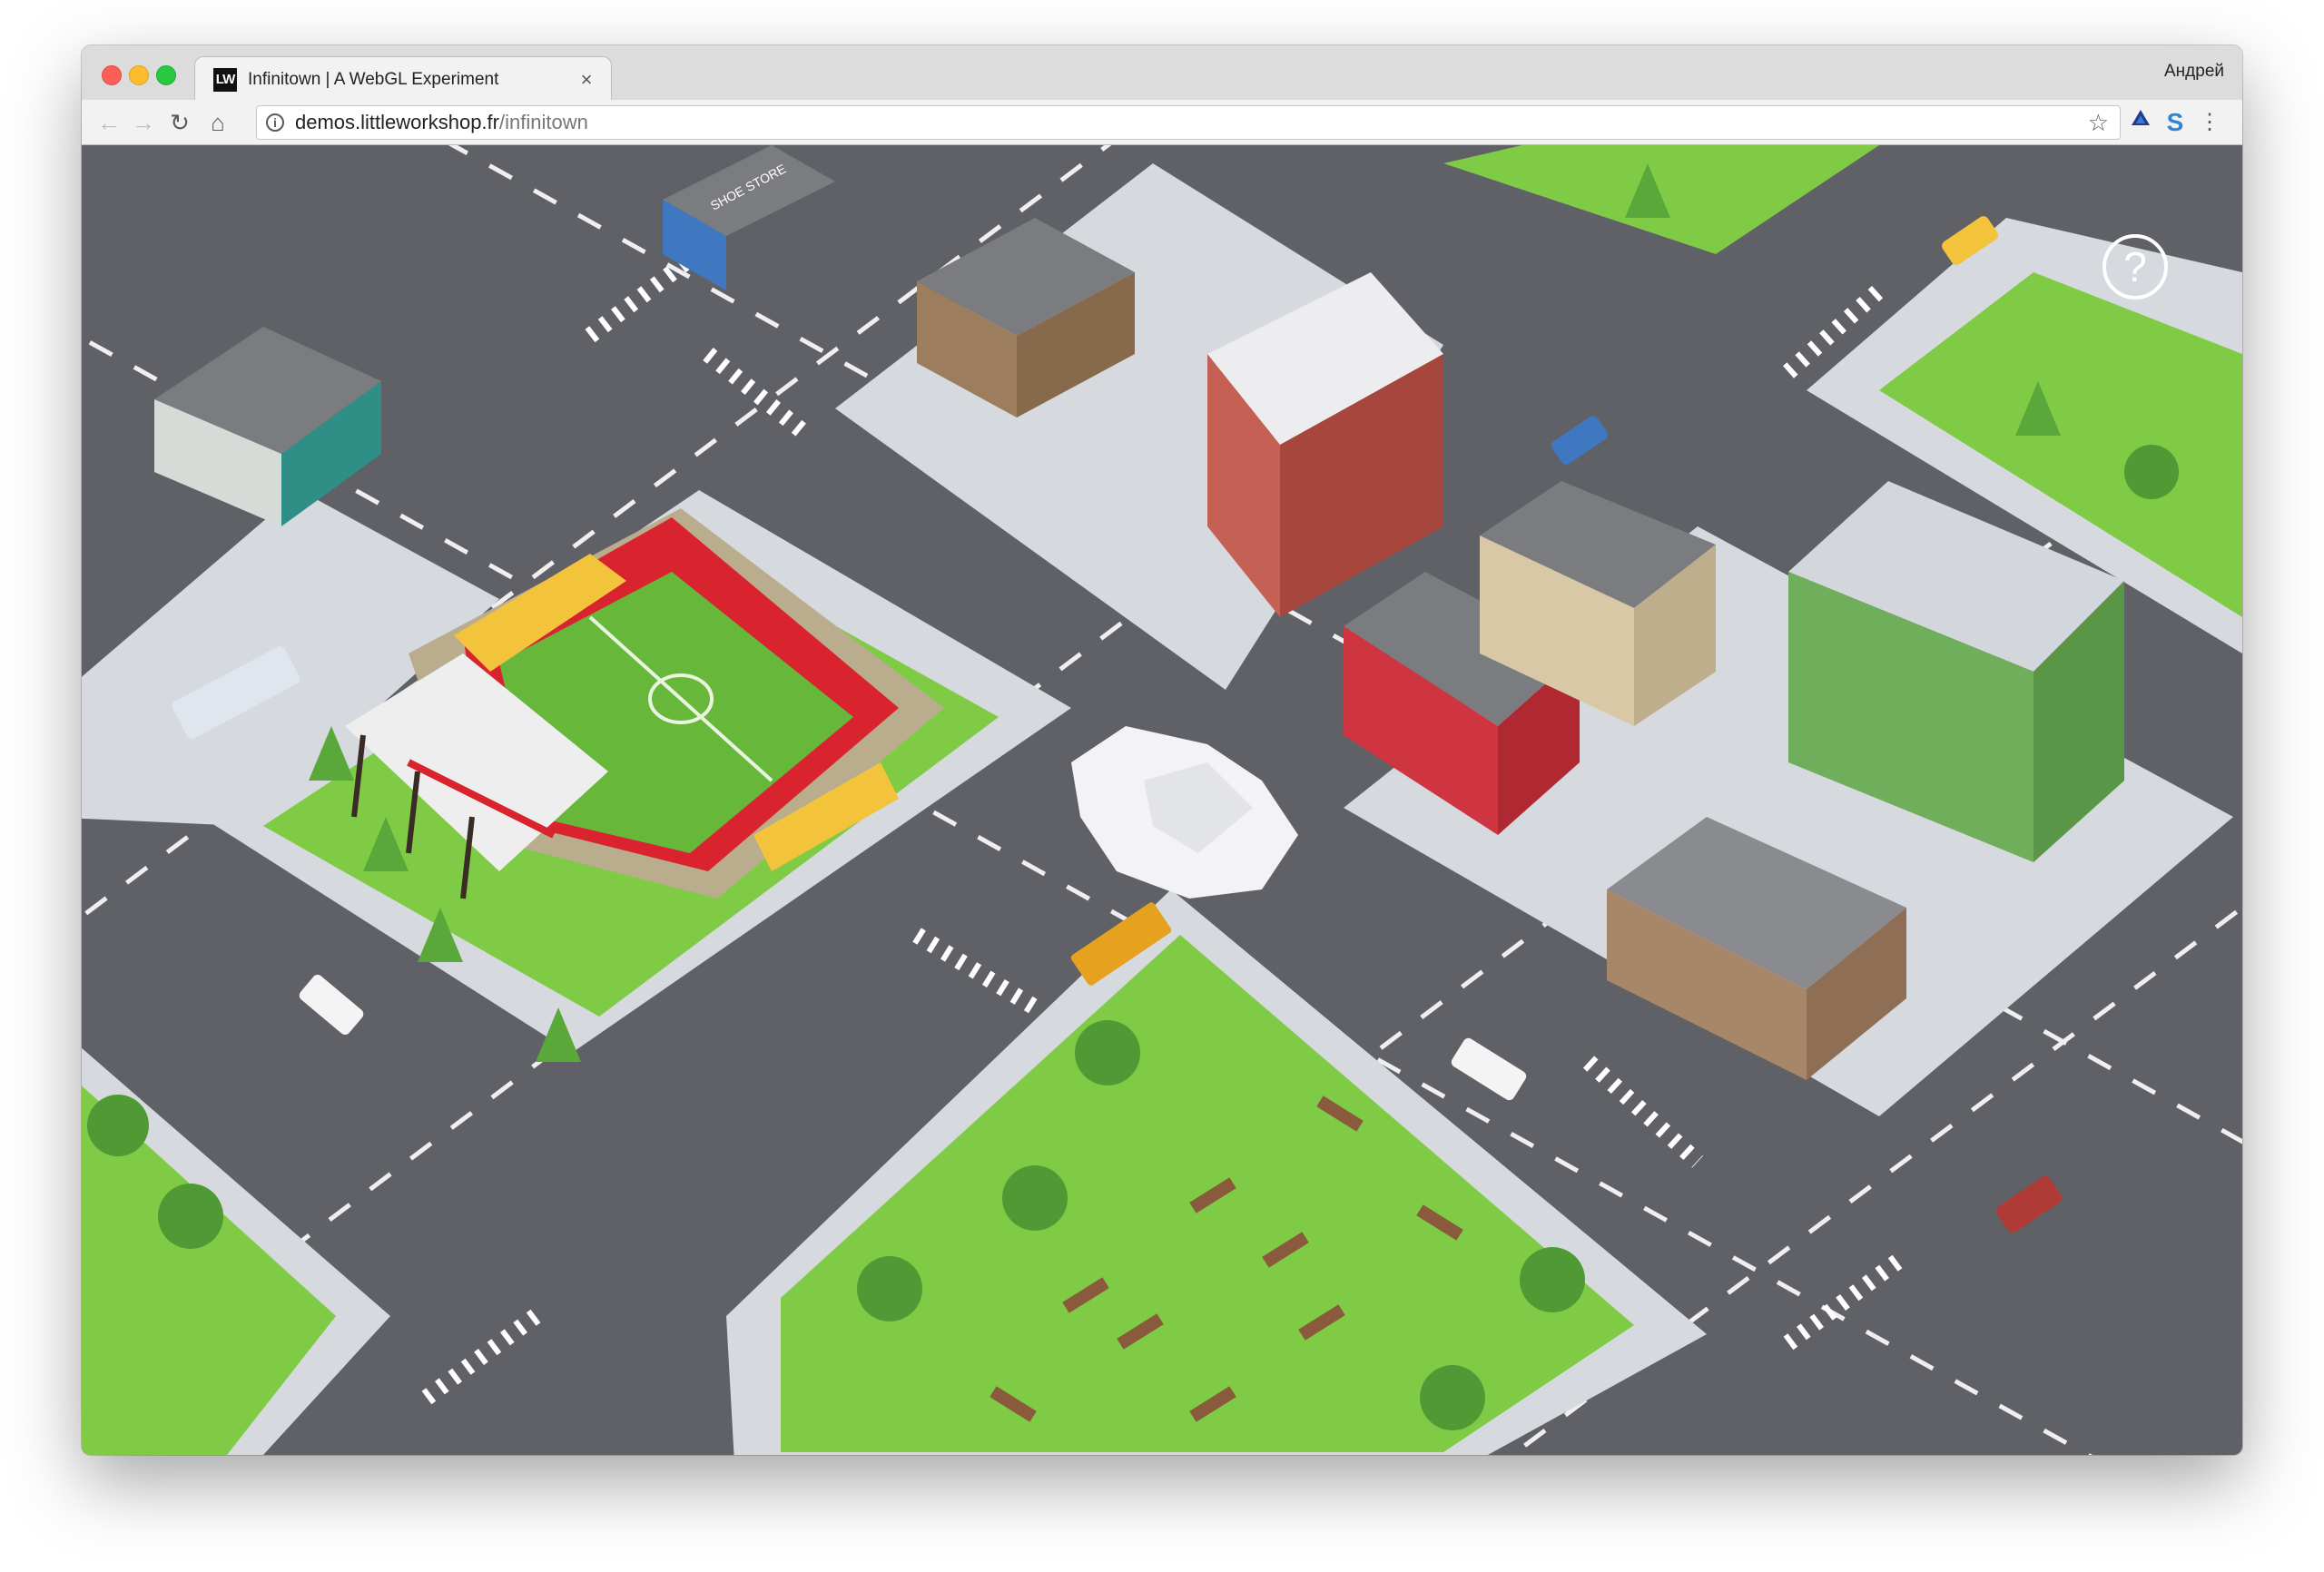 This screenshot has height=1572, width=2324. I want to click on url-path: /infinitown, so click(543, 122).